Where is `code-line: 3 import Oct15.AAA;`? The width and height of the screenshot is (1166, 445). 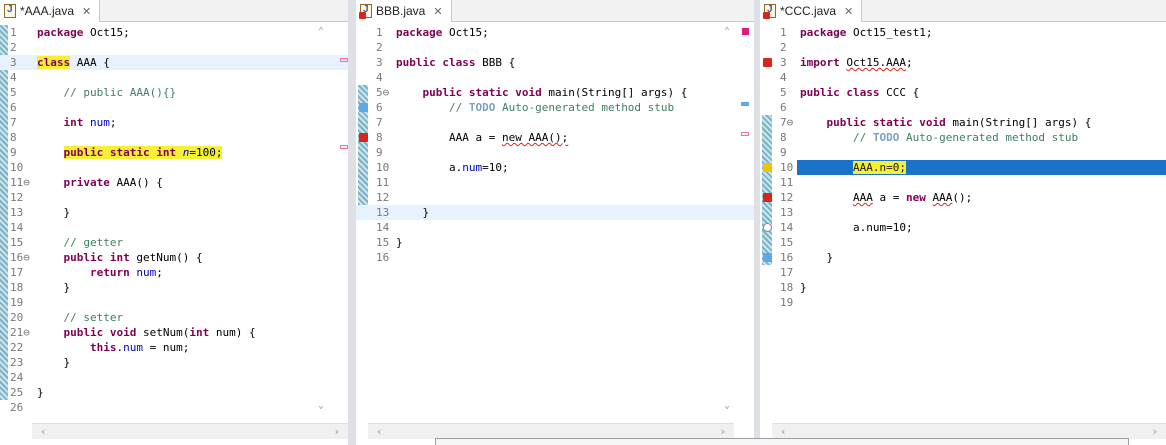
code-line: 3 import Oct15.AAA; is located at coordinates (963, 62).